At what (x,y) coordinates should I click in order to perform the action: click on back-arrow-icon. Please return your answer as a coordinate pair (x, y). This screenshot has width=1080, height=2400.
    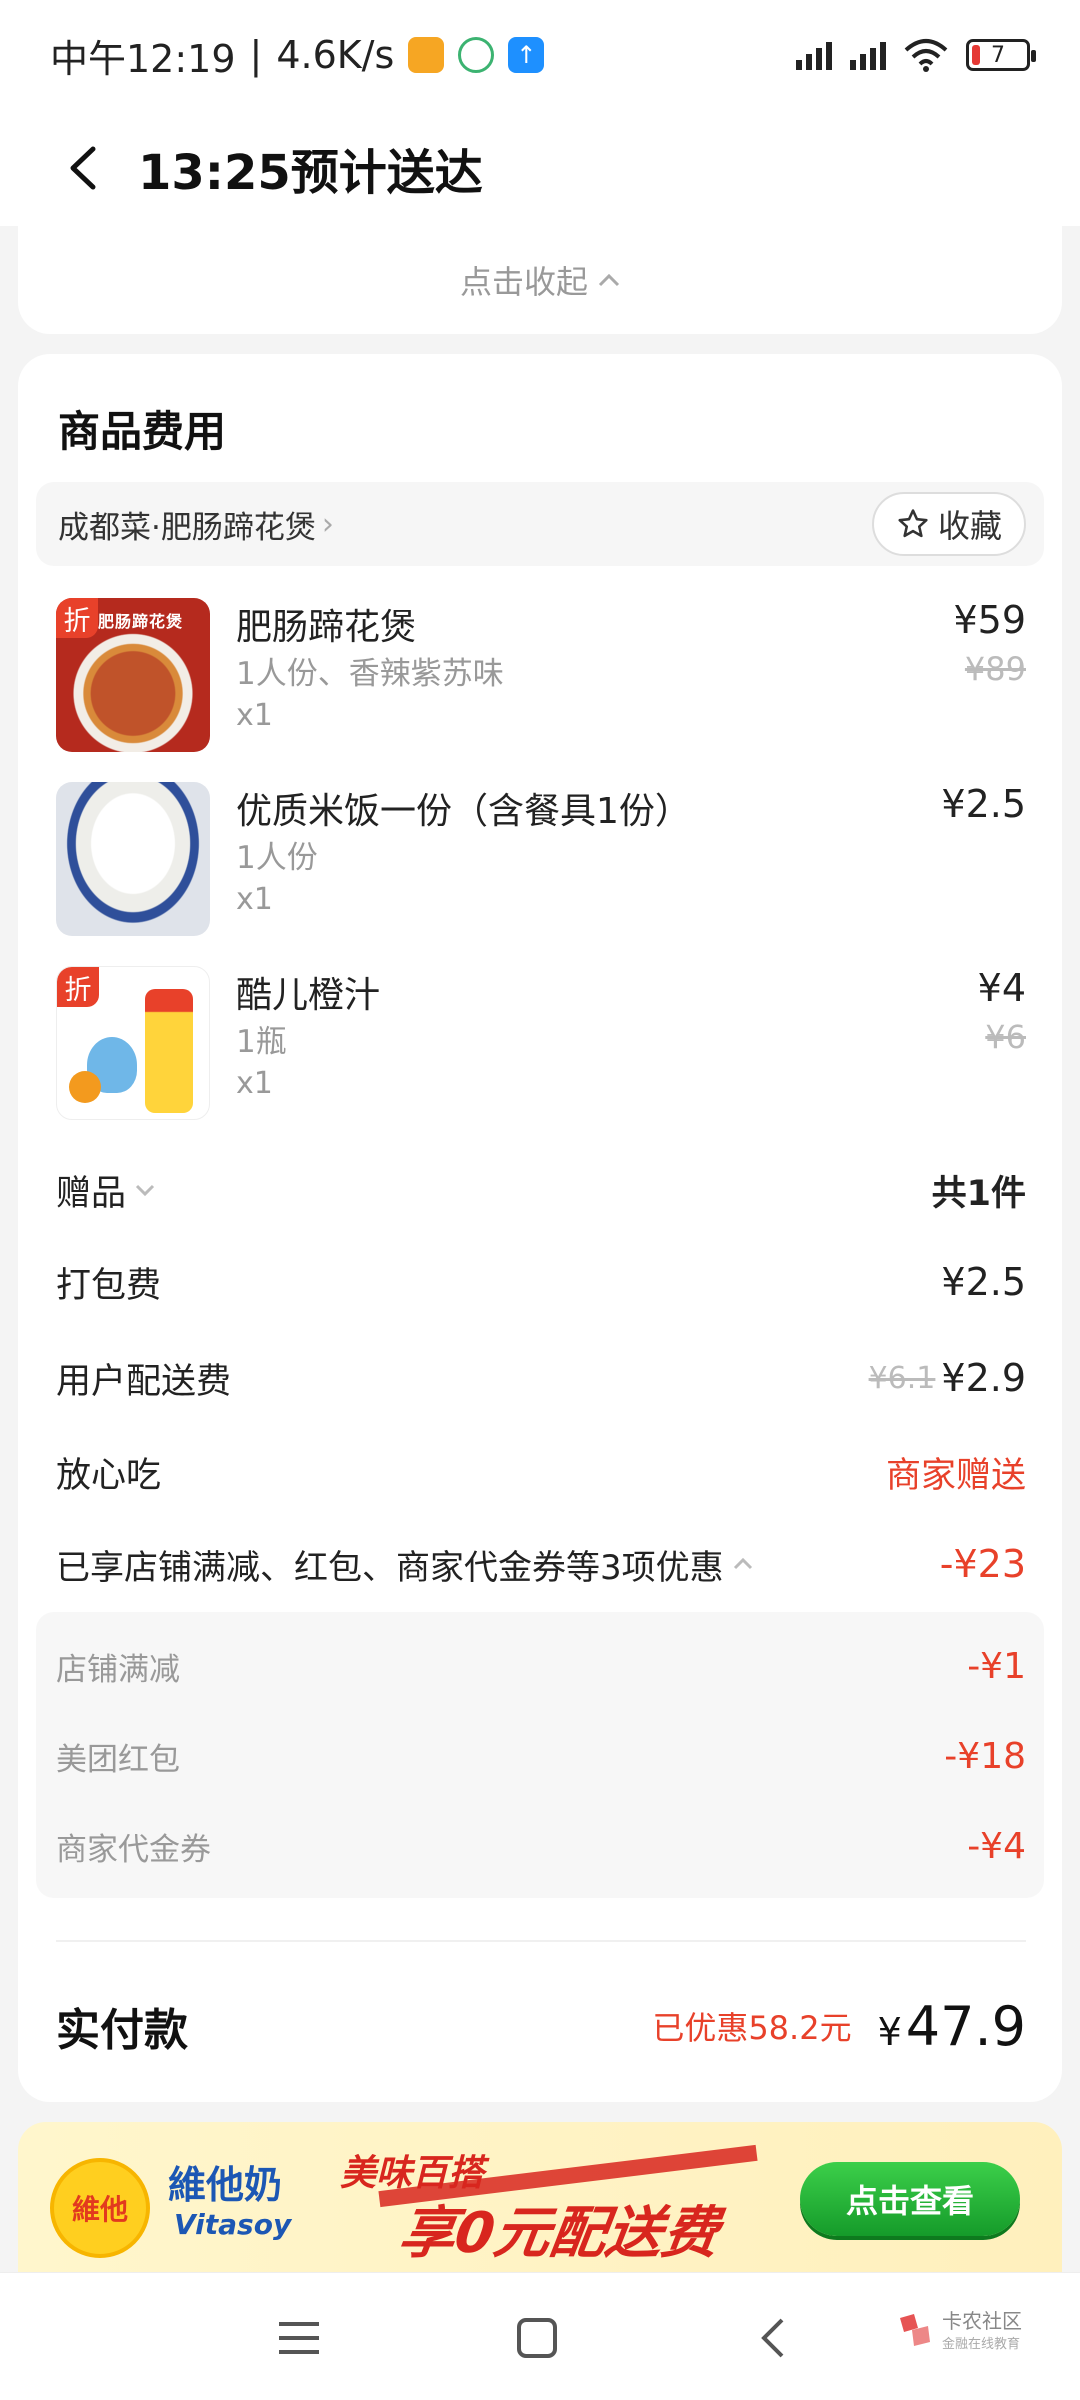
    Looking at the image, I should click on (83, 168).